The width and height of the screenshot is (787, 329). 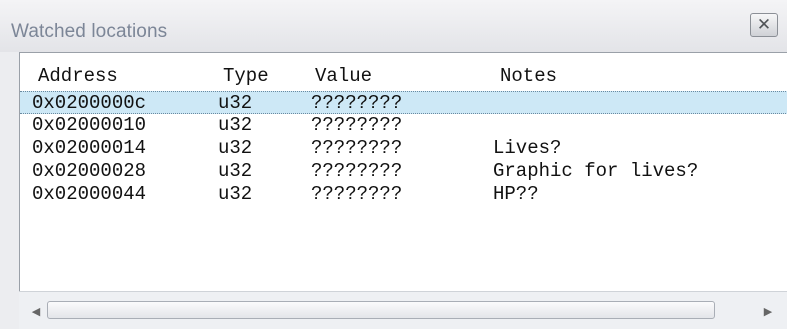 What do you see at coordinates (246, 76) in the screenshot?
I see `column-header-type: Type` at bounding box center [246, 76].